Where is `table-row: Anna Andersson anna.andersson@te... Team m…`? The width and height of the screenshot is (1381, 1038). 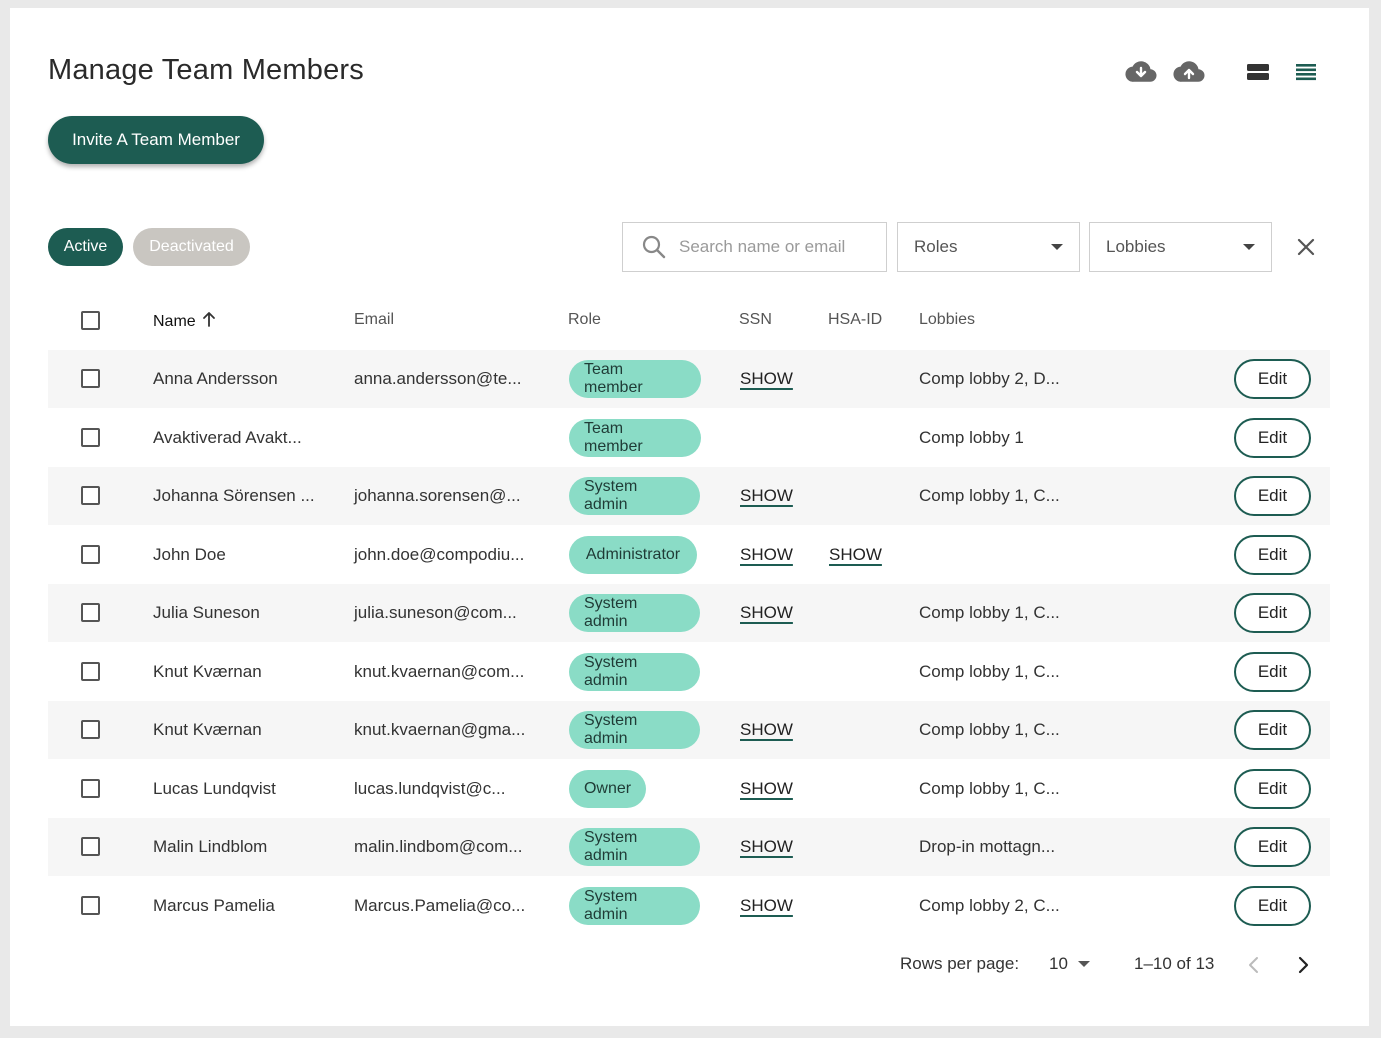 table-row: Anna Andersson anna.andersson@te... Team m… is located at coordinates (689, 379).